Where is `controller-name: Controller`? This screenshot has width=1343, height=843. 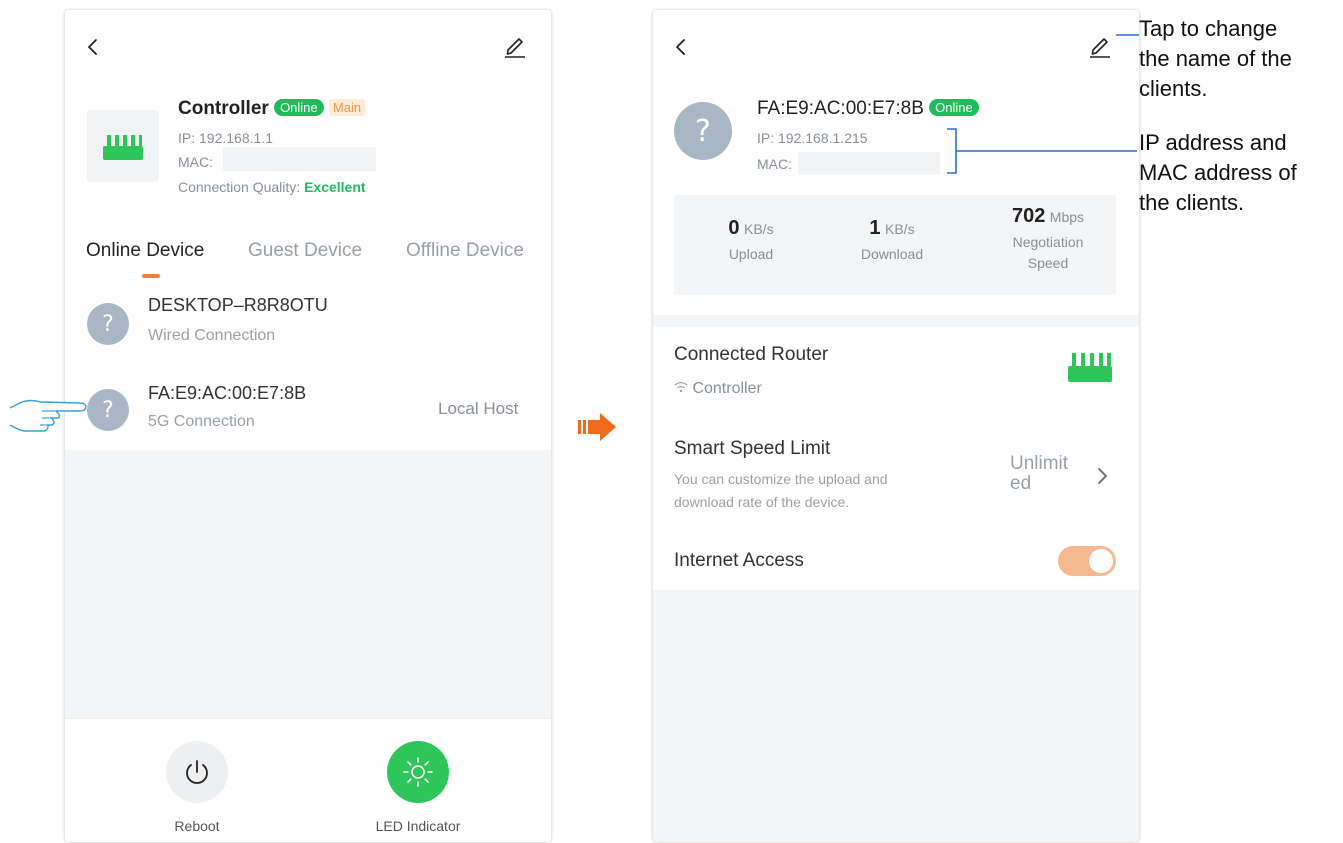 controller-name: Controller is located at coordinates (223, 108).